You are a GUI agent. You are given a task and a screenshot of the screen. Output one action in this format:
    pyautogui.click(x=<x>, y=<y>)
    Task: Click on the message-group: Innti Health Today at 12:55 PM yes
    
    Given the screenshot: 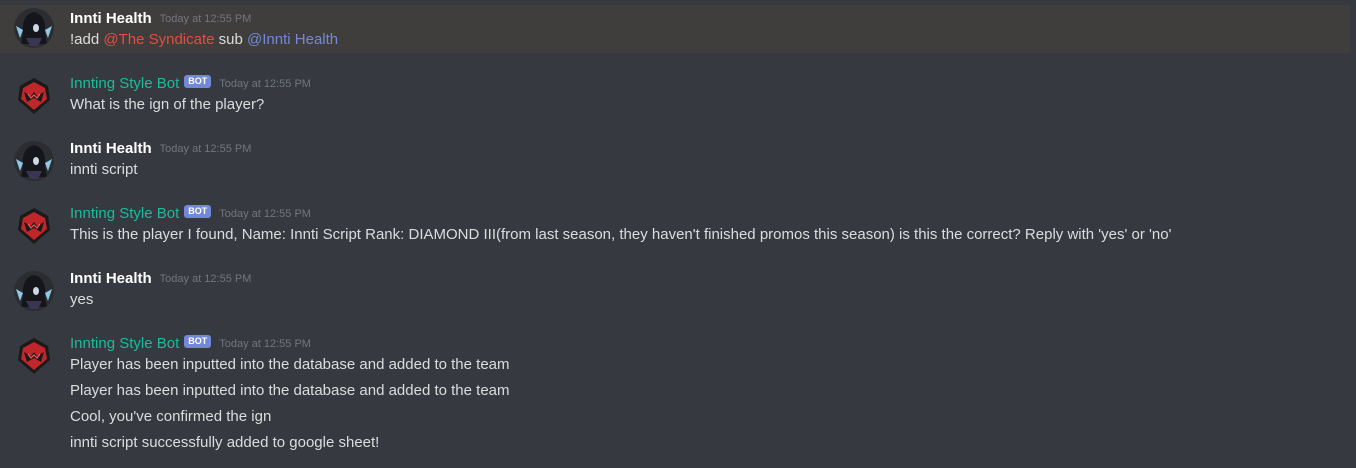 What is the action you would take?
    pyautogui.click(x=675, y=290)
    